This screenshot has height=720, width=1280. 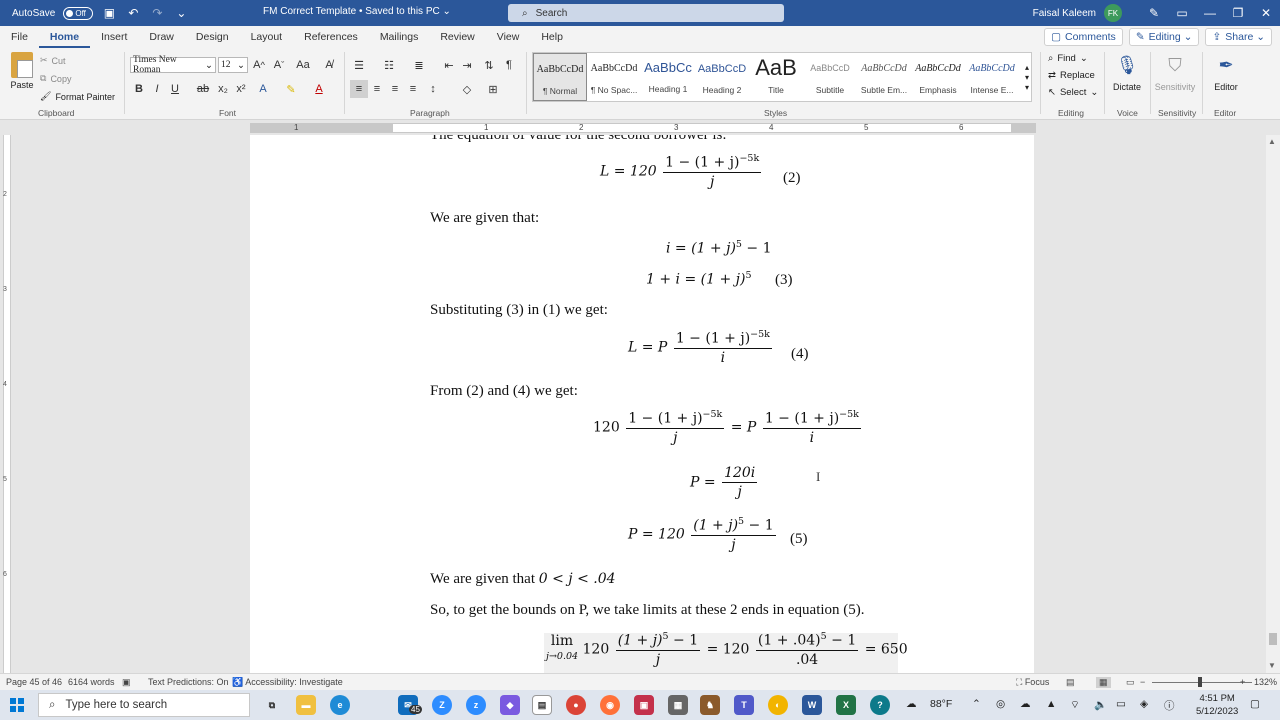 What do you see at coordinates (1255, 704) in the screenshot?
I see `notifications-icon: ▢` at bounding box center [1255, 704].